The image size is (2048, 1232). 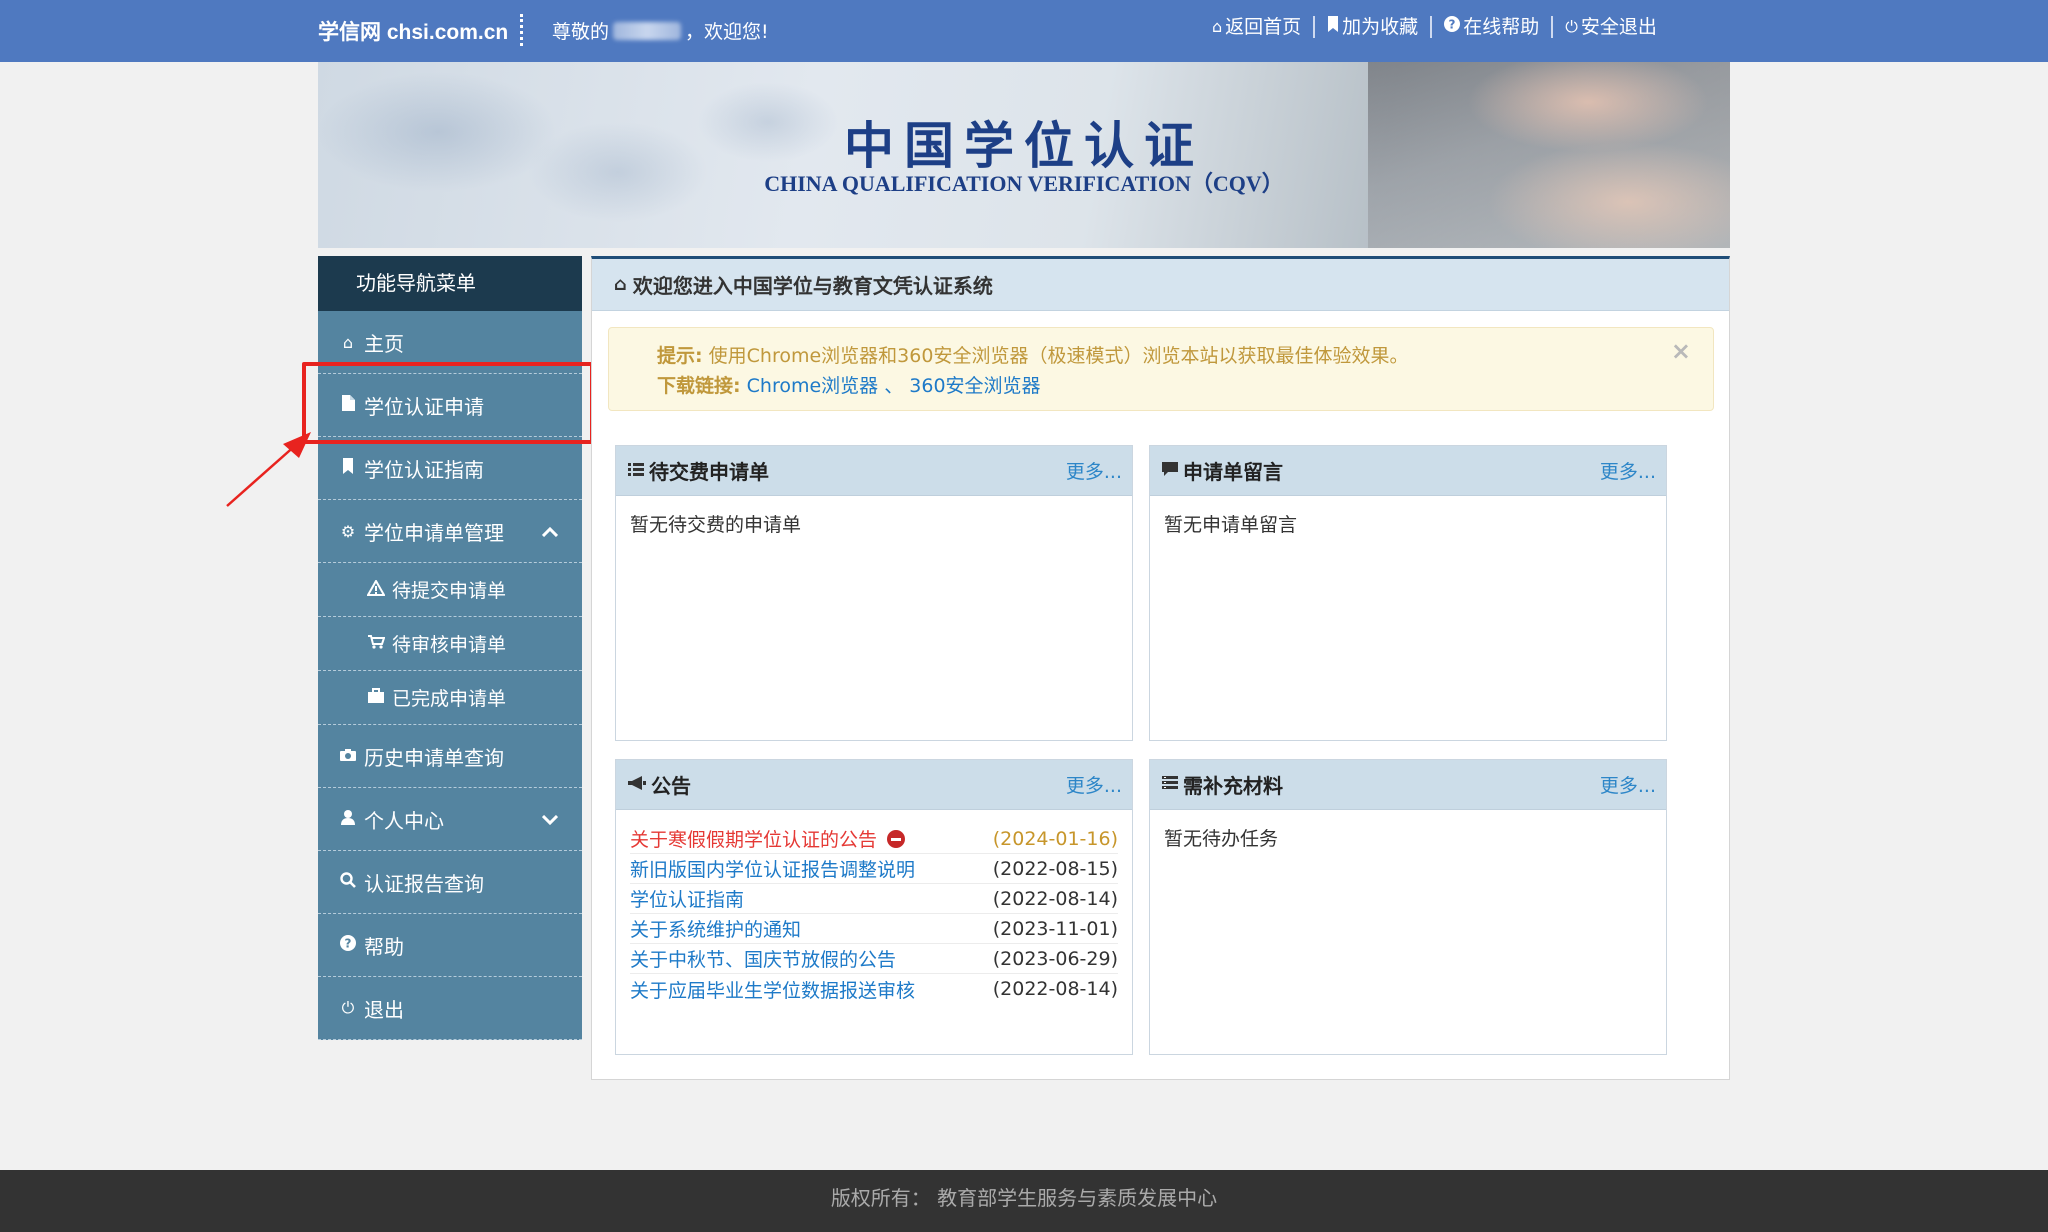 What do you see at coordinates (1160, 285) in the screenshot?
I see `main-header: ⌂ 欢迎您进入中国学位与教育文凭认证系统` at bounding box center [1160, 285].